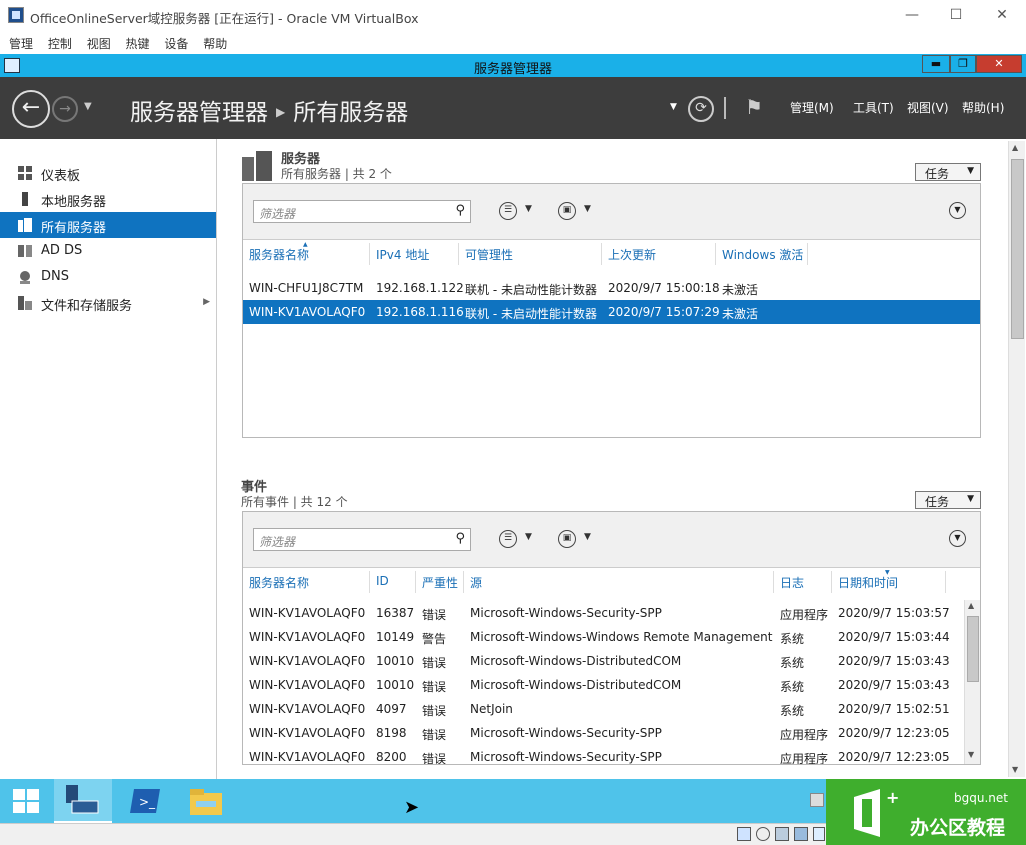  I want to click on guest-close-button: ✕, so click(999, 64).